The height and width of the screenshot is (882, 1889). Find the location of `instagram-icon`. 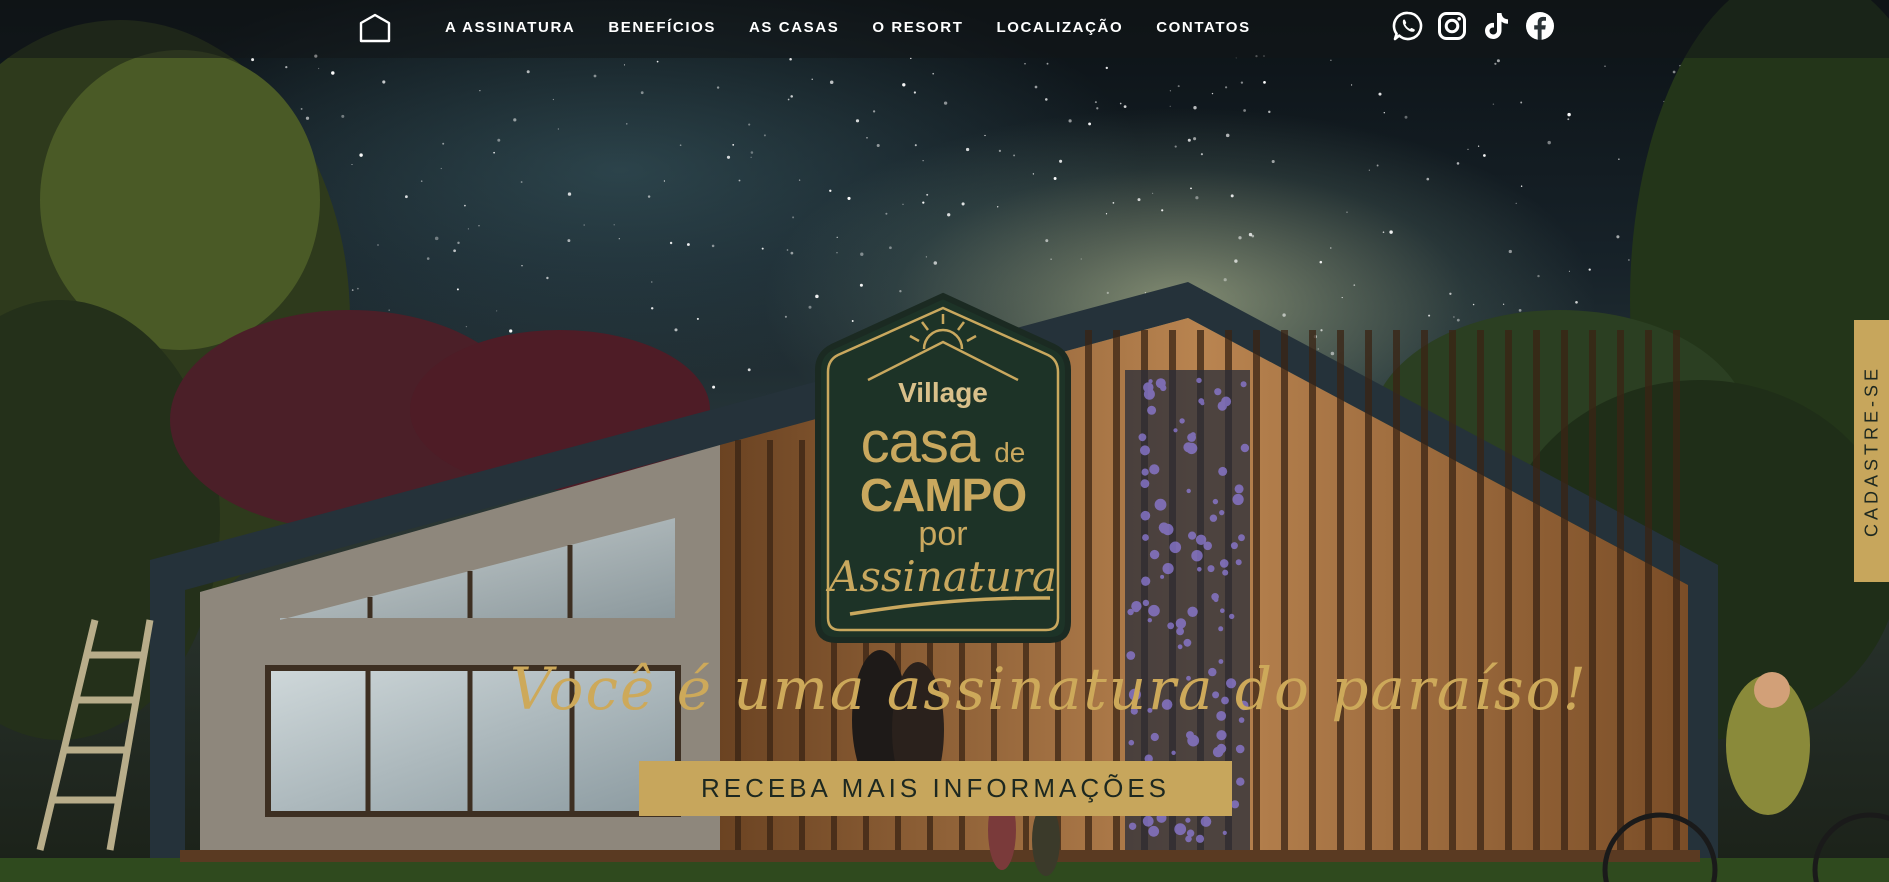

instagram-icon is located at coordinates (1452, 26).